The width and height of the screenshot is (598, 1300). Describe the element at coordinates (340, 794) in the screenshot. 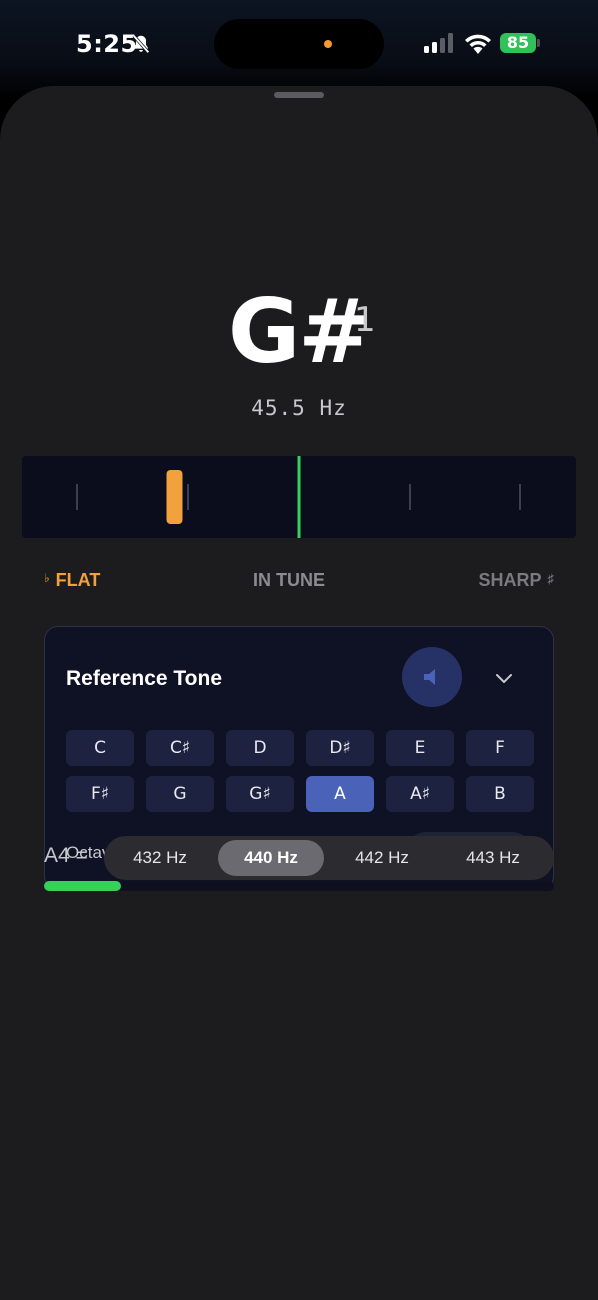

I see `note-button: A` at that location.